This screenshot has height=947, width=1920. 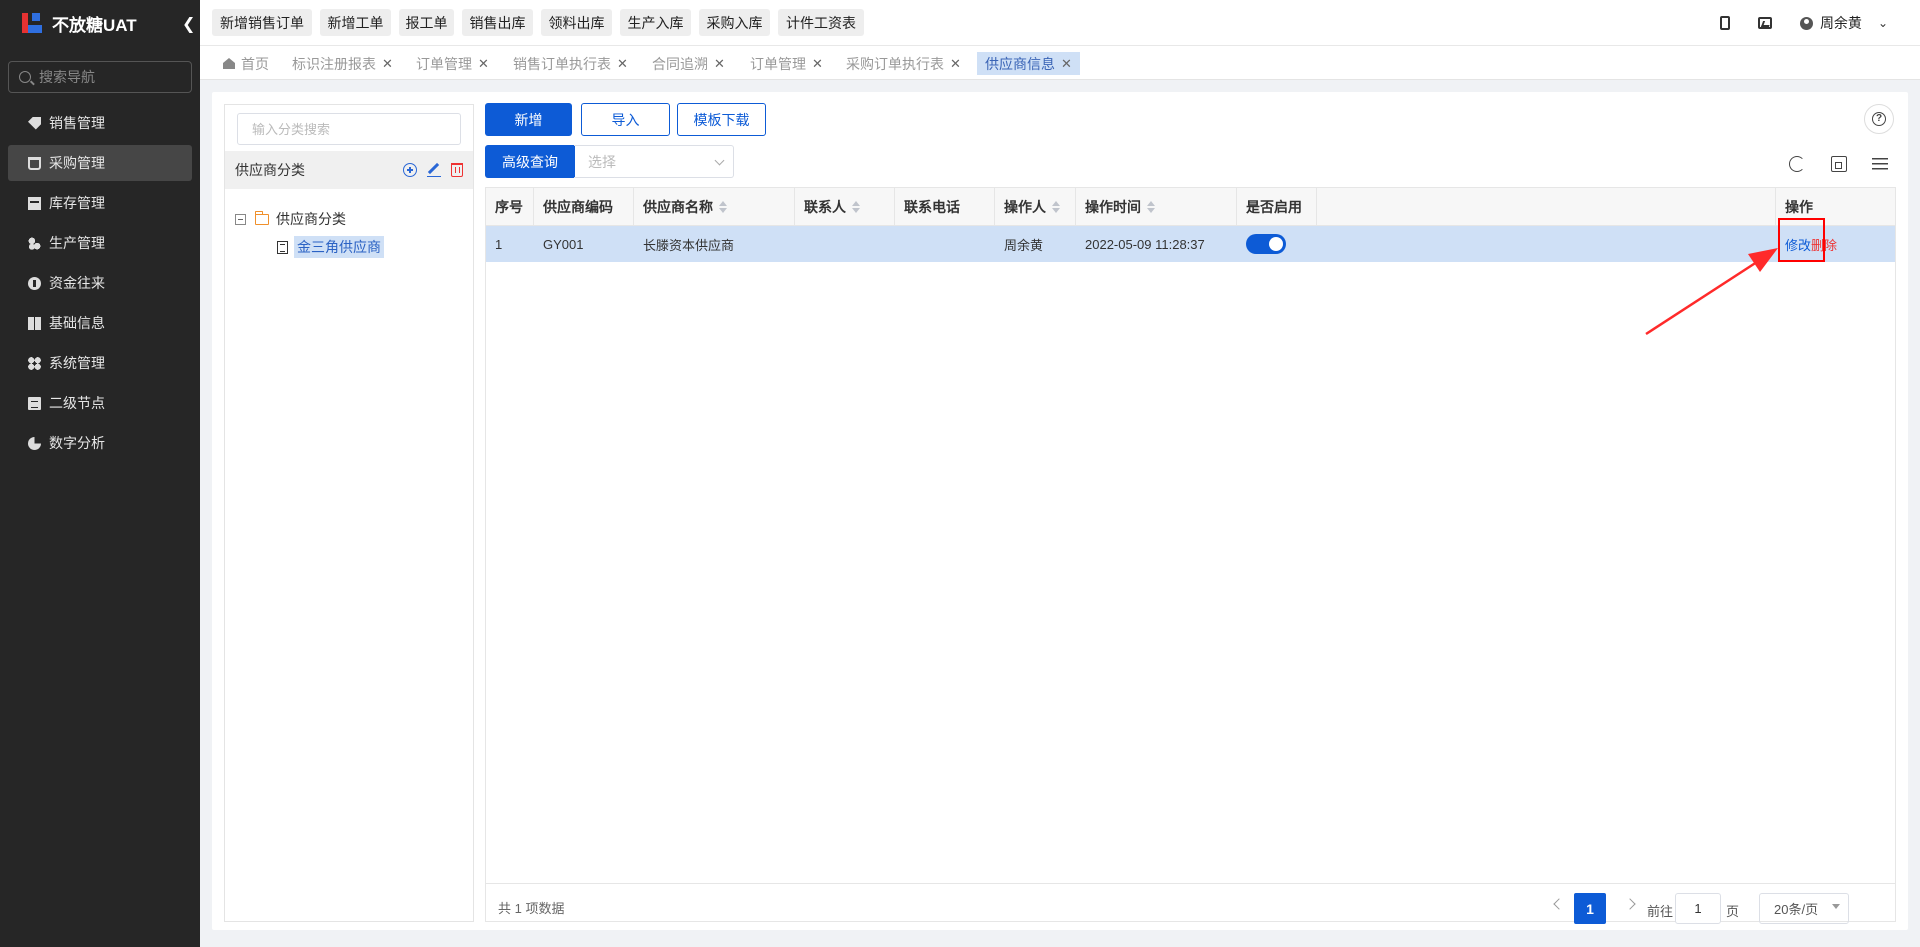 What do you see at coordinates (77, 363) in the screenshot?
I see `sidebar-item-label: 系统管理` at bounding box center [77, 363].